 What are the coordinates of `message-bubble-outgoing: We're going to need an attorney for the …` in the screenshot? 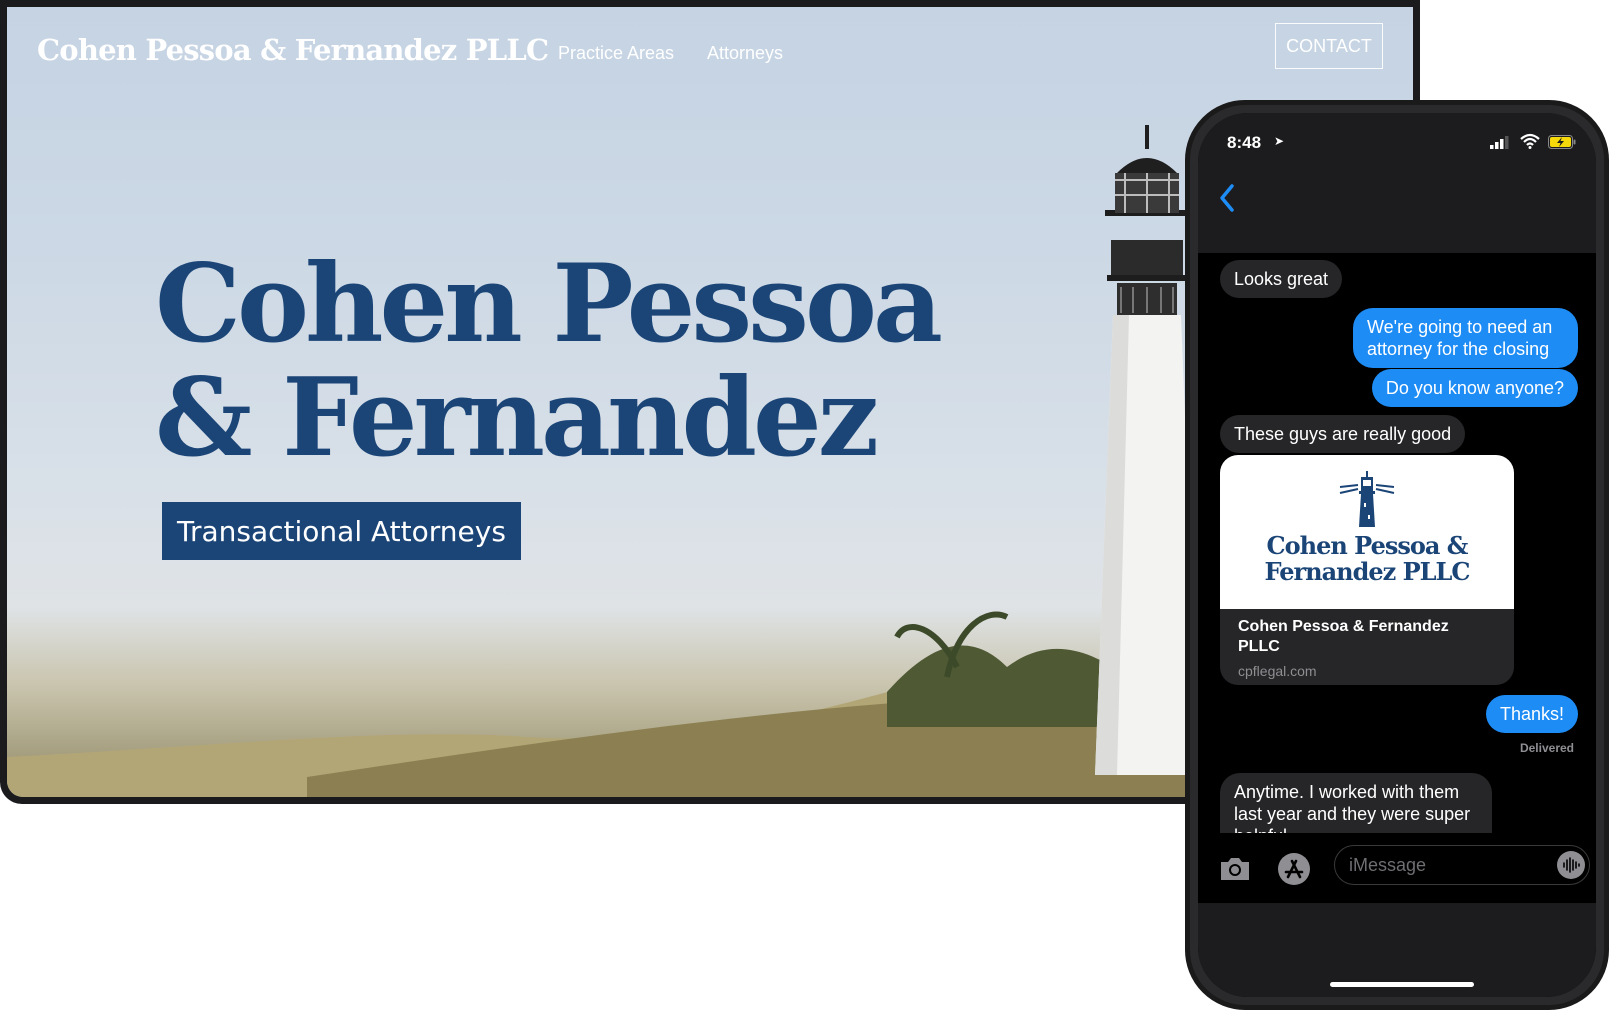 It's located at (1465, 338).